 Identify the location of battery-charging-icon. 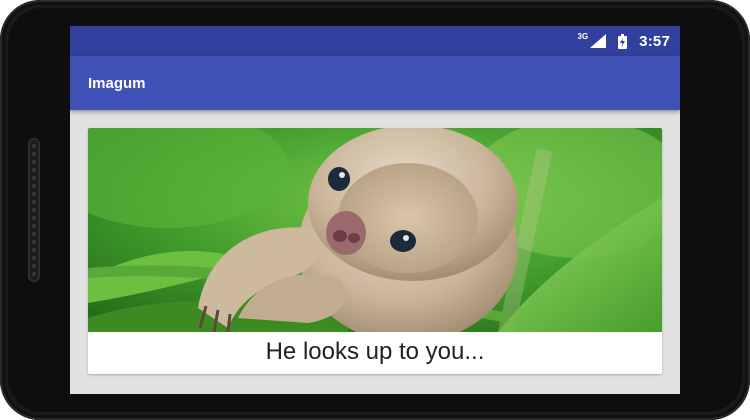
(623, 41).